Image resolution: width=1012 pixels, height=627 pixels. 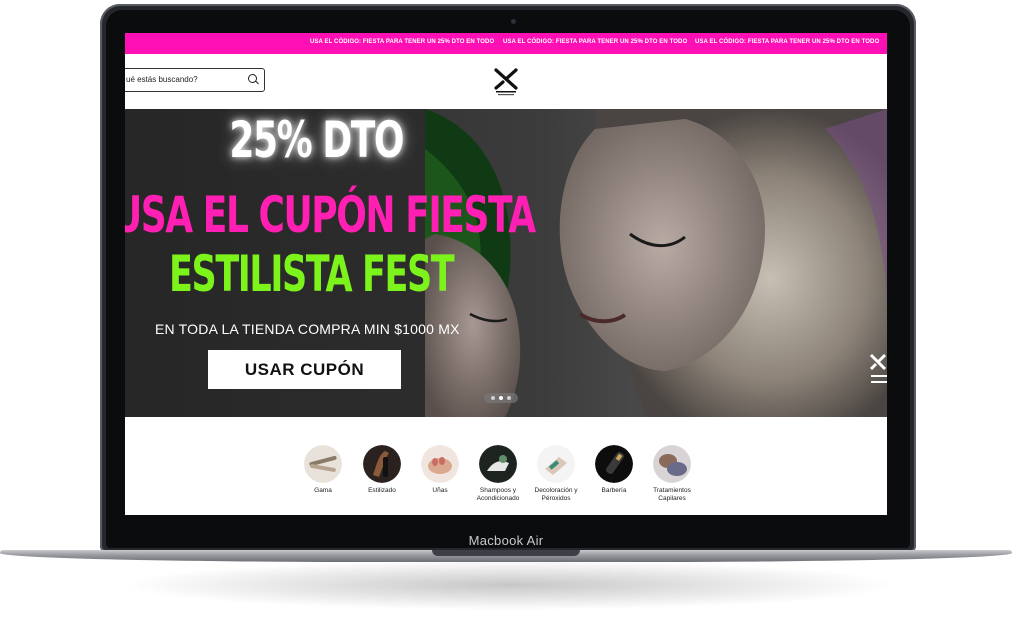 I want to click on category-label: Shampoos y Acondicionado, so click(x=498, y=494).